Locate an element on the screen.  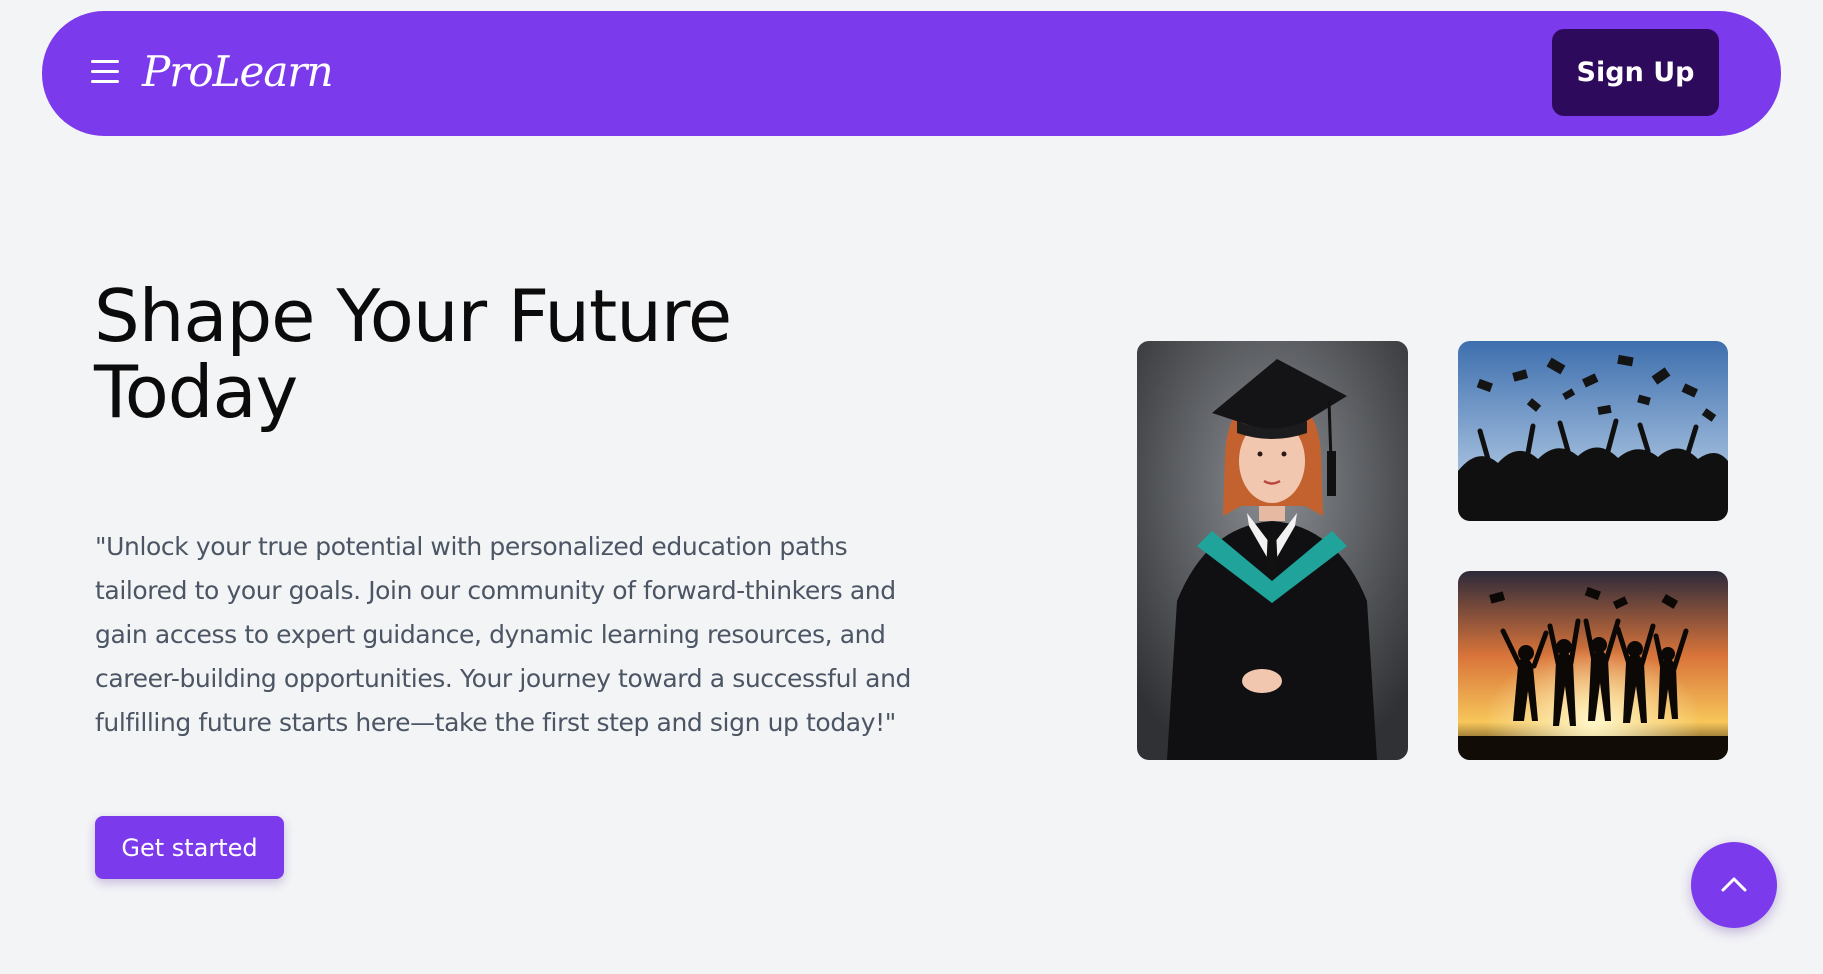
graduates-sunset-silhouette-image is located at coordinates (1593, 665).